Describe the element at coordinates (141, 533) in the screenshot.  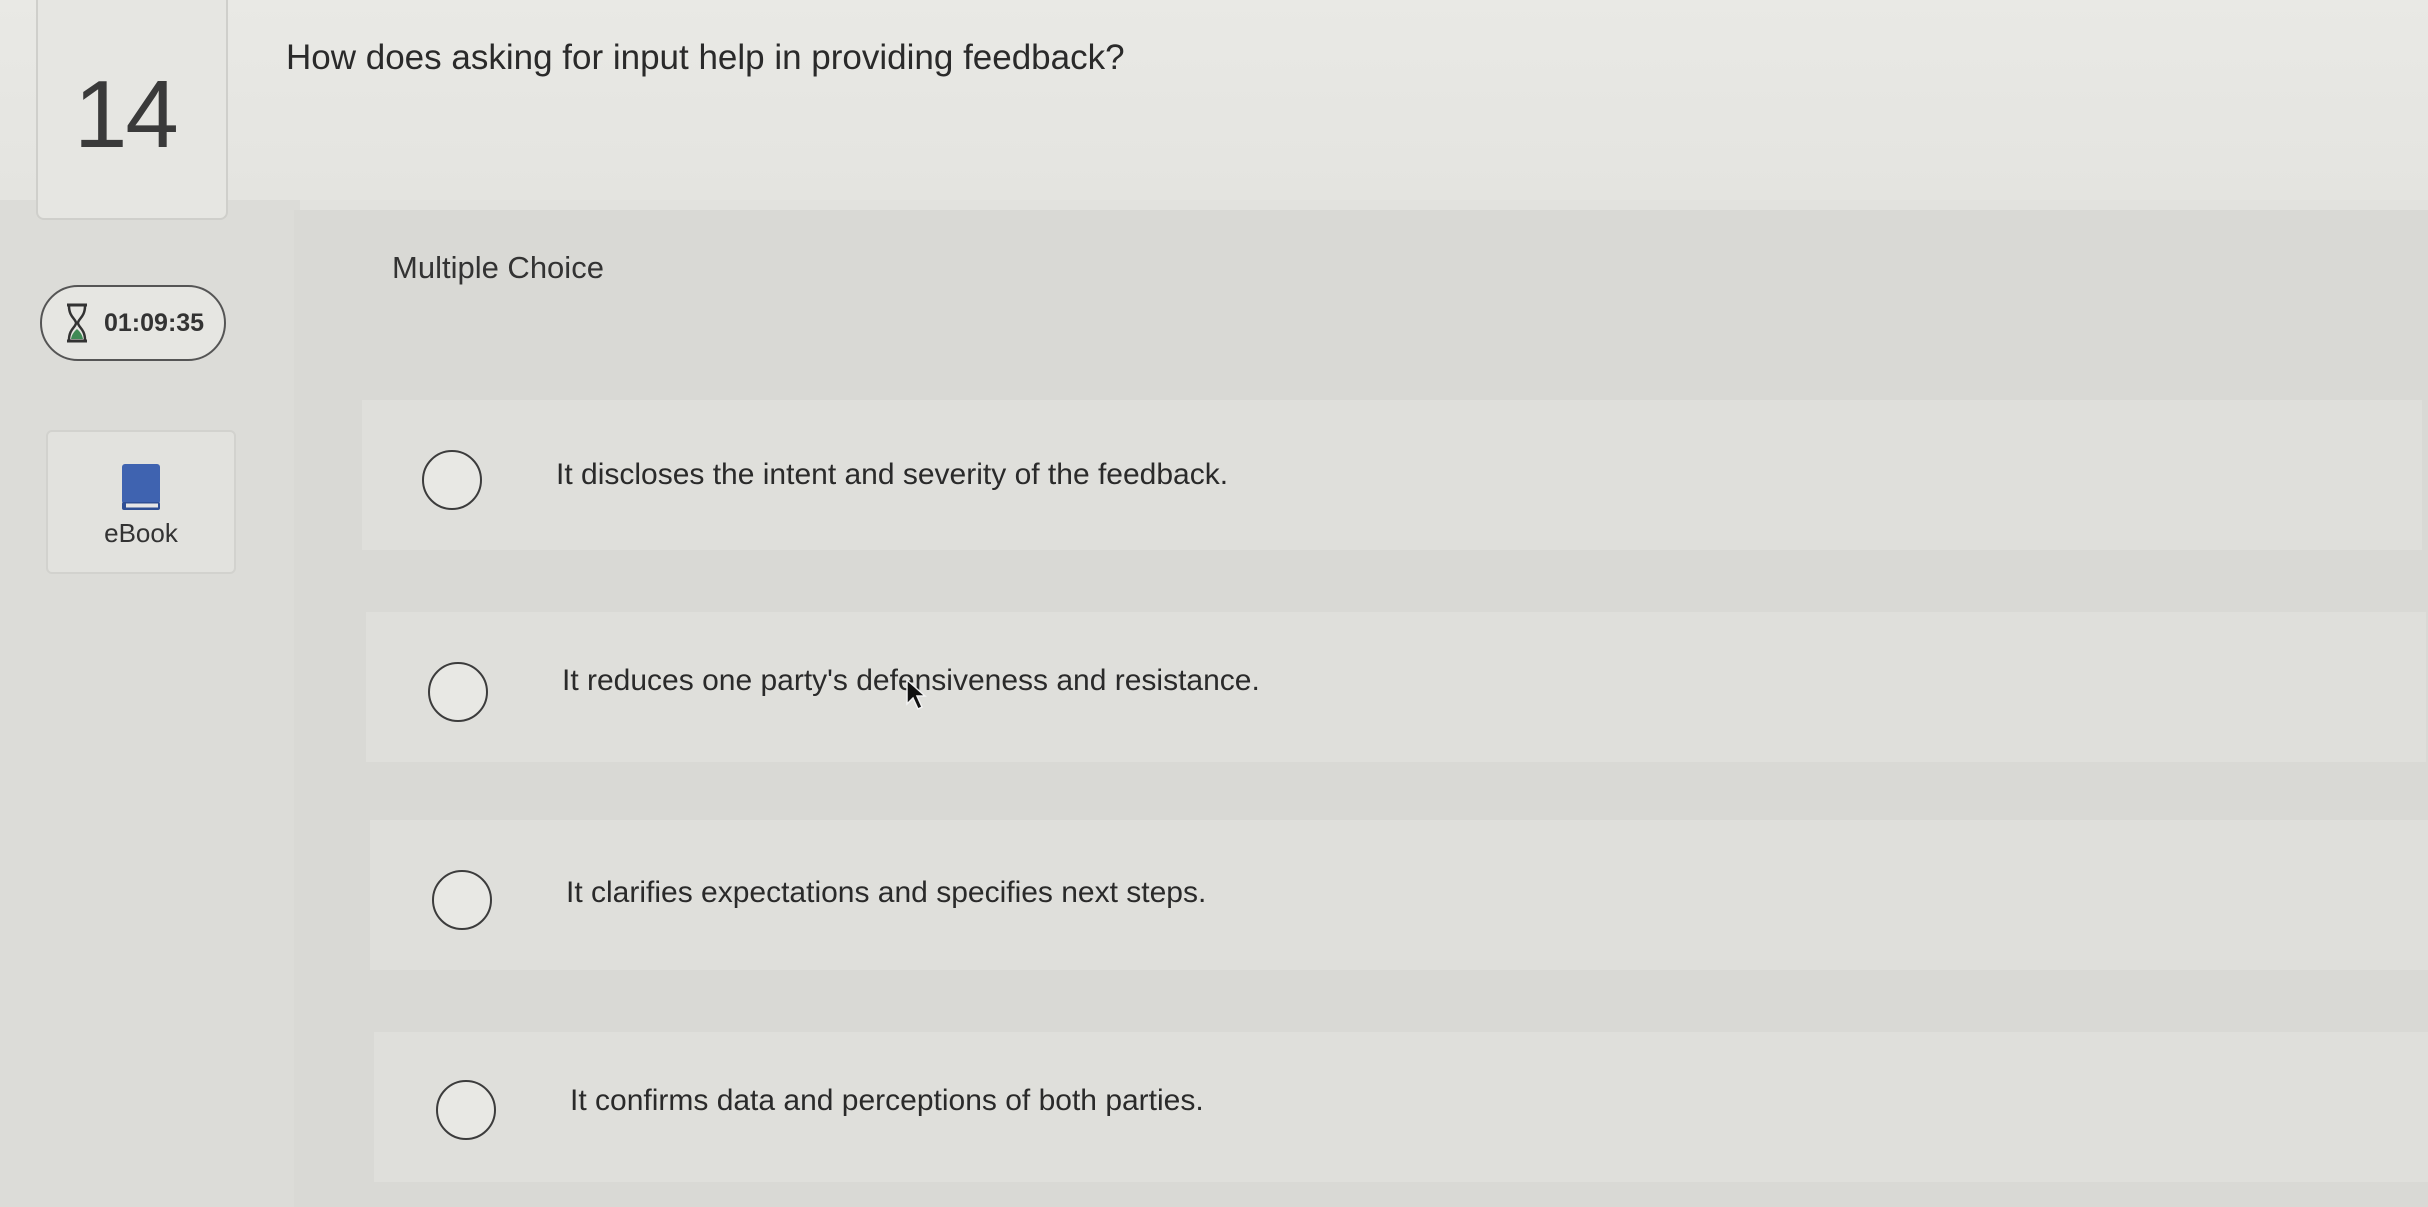
I see `ebook-label: eBook` at that location.